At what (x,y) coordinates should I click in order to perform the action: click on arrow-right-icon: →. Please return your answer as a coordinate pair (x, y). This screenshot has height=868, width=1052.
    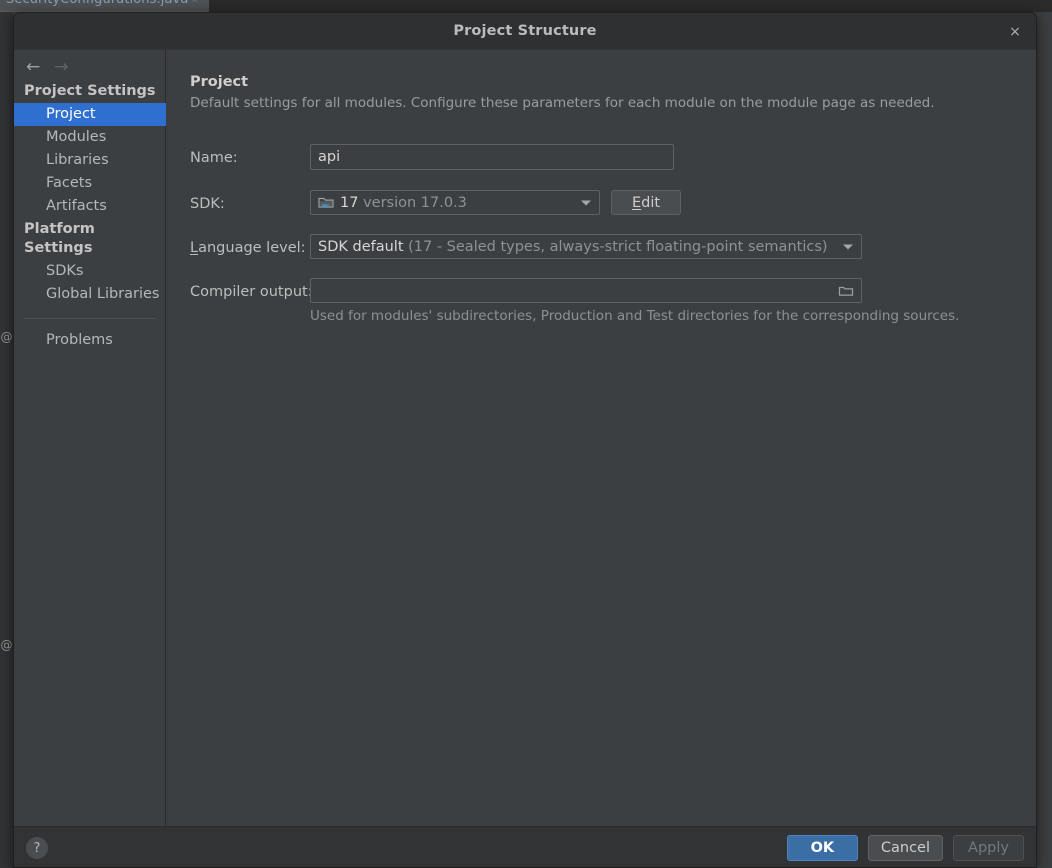
    Looking at the image, I should click on (61, 67).